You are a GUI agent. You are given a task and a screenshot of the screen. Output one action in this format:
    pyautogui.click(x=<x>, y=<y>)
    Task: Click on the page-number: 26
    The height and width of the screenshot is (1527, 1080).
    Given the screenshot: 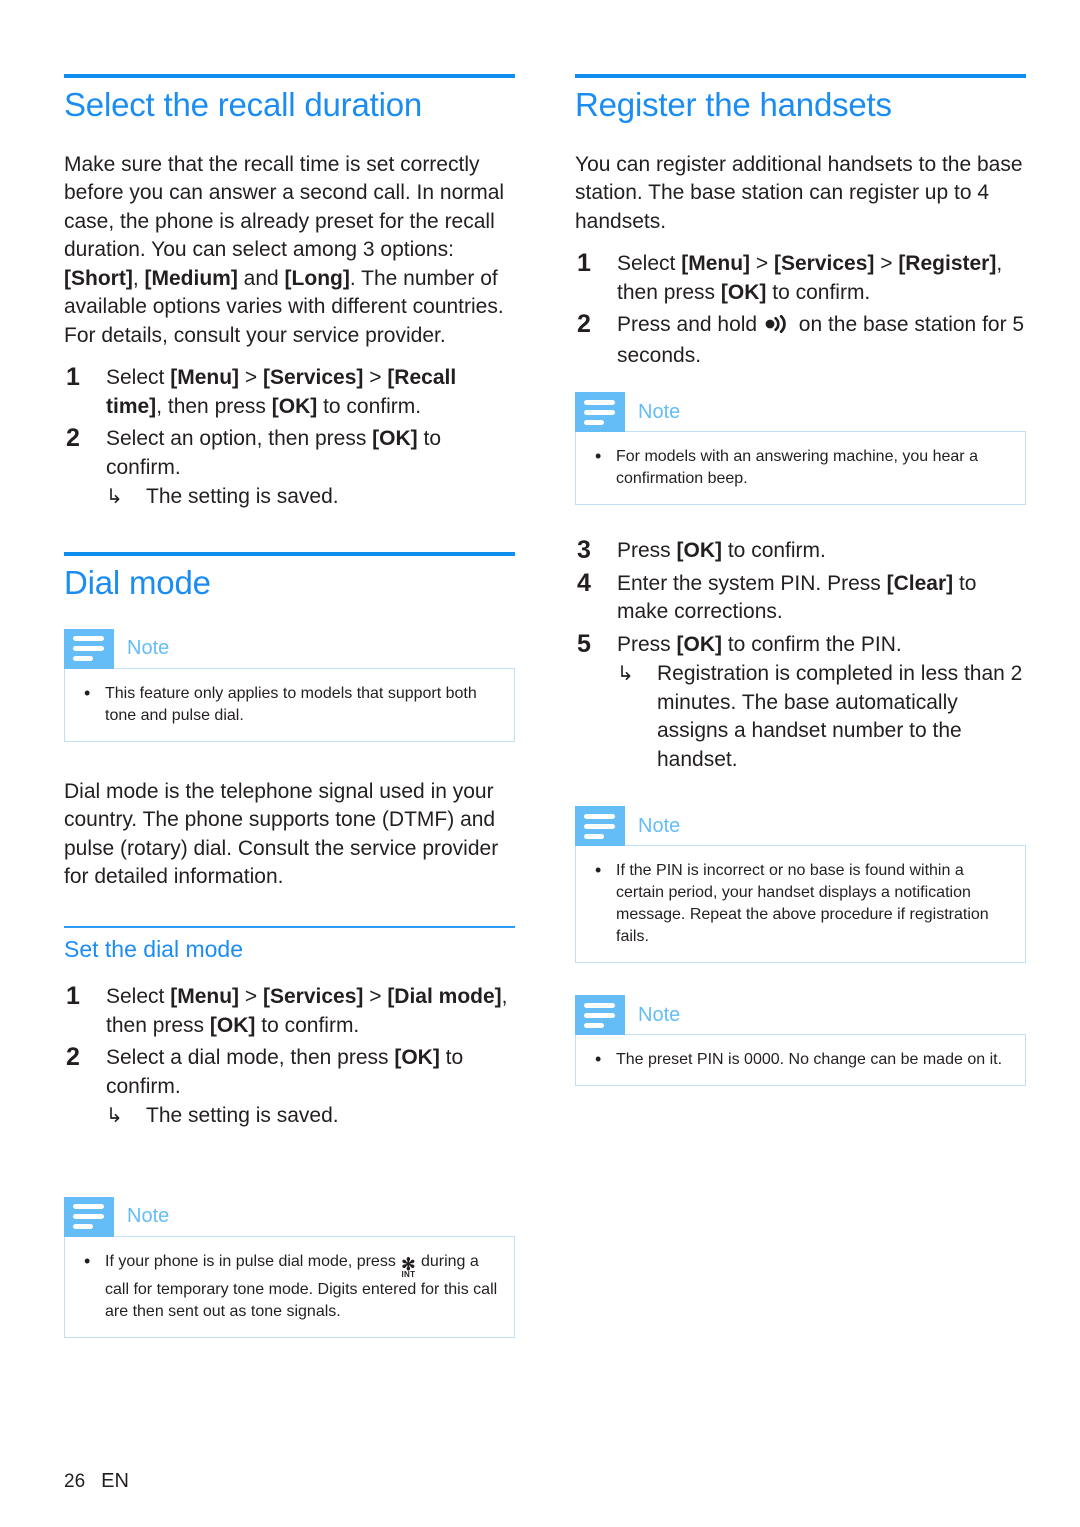 What is the action you would take?
    pyautogui.click(x=75, y=1481)
    